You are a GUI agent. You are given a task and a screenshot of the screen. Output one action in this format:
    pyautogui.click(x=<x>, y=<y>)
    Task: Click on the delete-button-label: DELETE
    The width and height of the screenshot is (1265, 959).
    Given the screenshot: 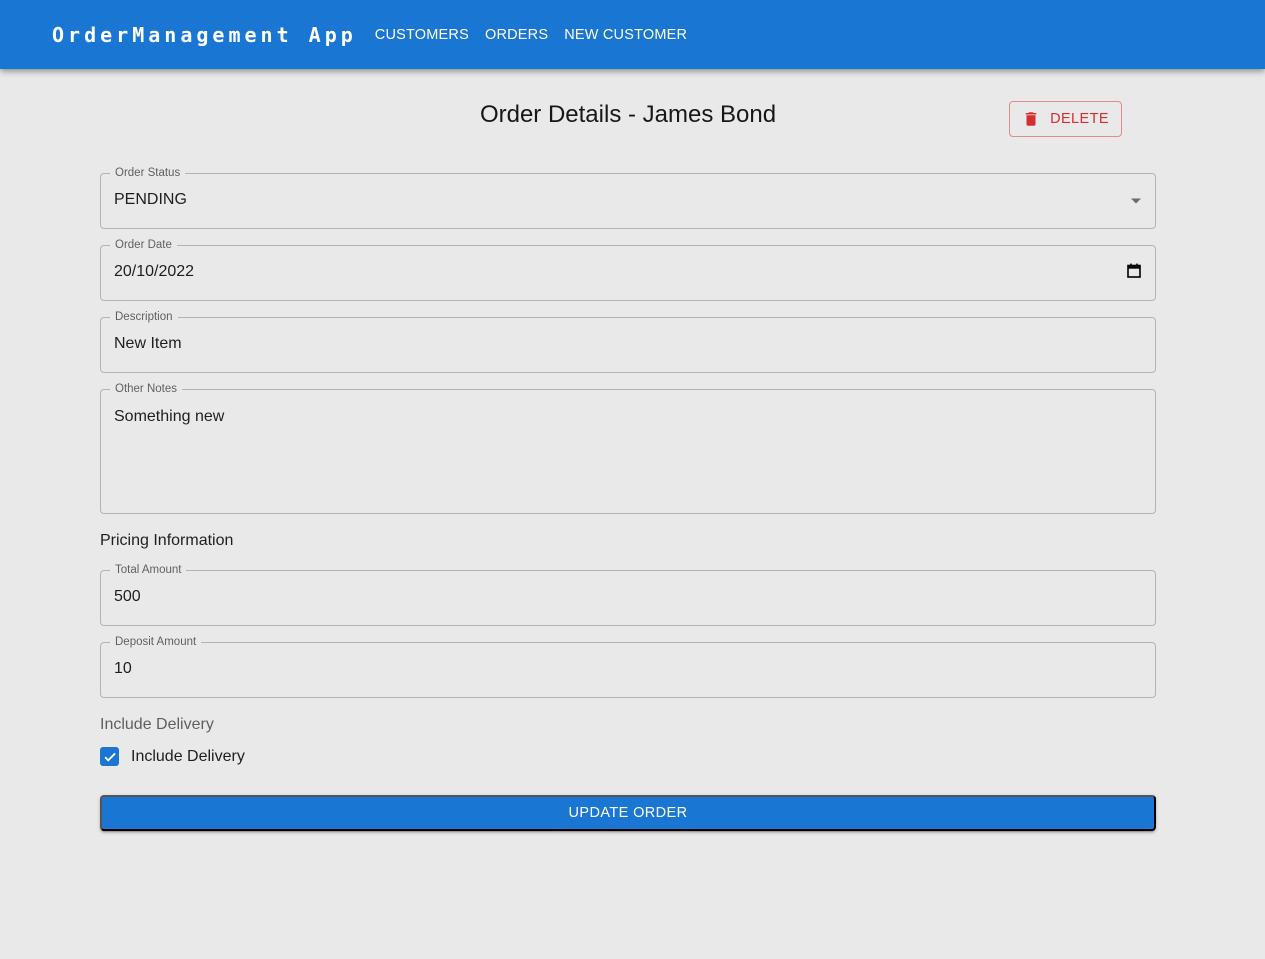 What is the action you would take?
    pyautogui.click(x=1079, y=119)
    